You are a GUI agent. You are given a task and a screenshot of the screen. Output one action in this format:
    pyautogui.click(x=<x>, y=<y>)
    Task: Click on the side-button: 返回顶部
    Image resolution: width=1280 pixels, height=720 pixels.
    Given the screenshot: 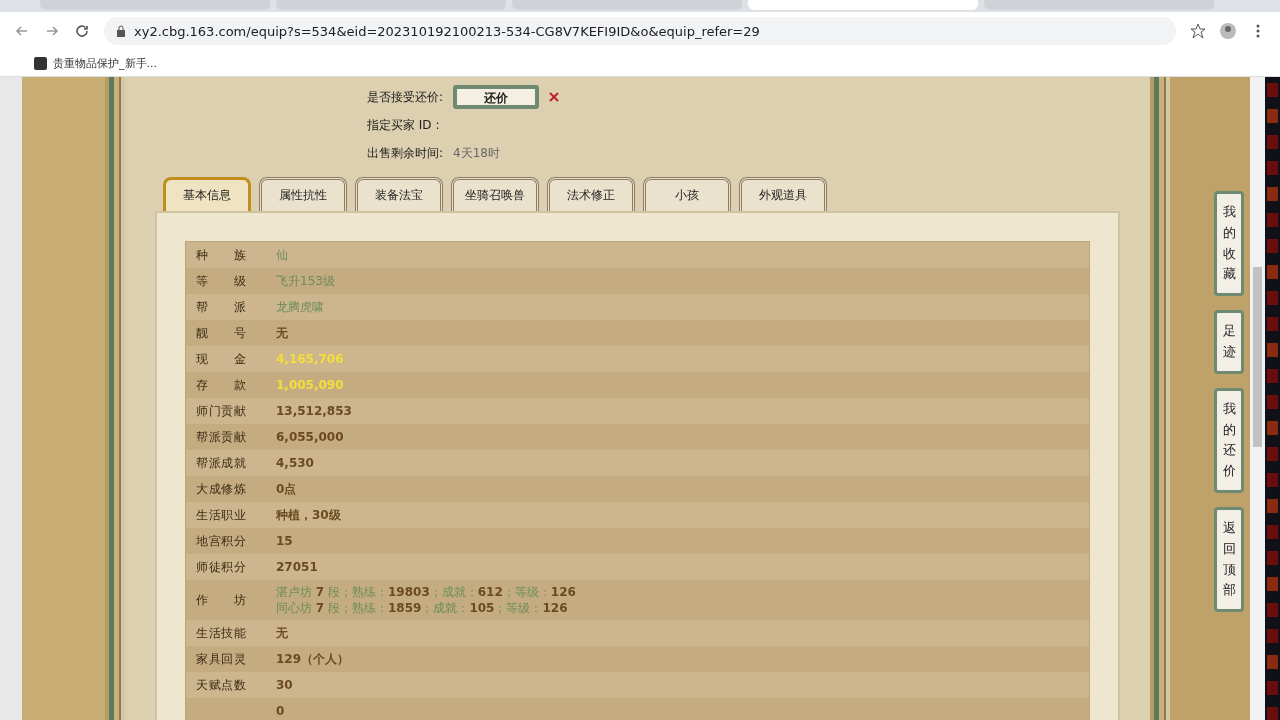 What is the action you would take?
    pyautogui.click(x=1229, y=559)
    